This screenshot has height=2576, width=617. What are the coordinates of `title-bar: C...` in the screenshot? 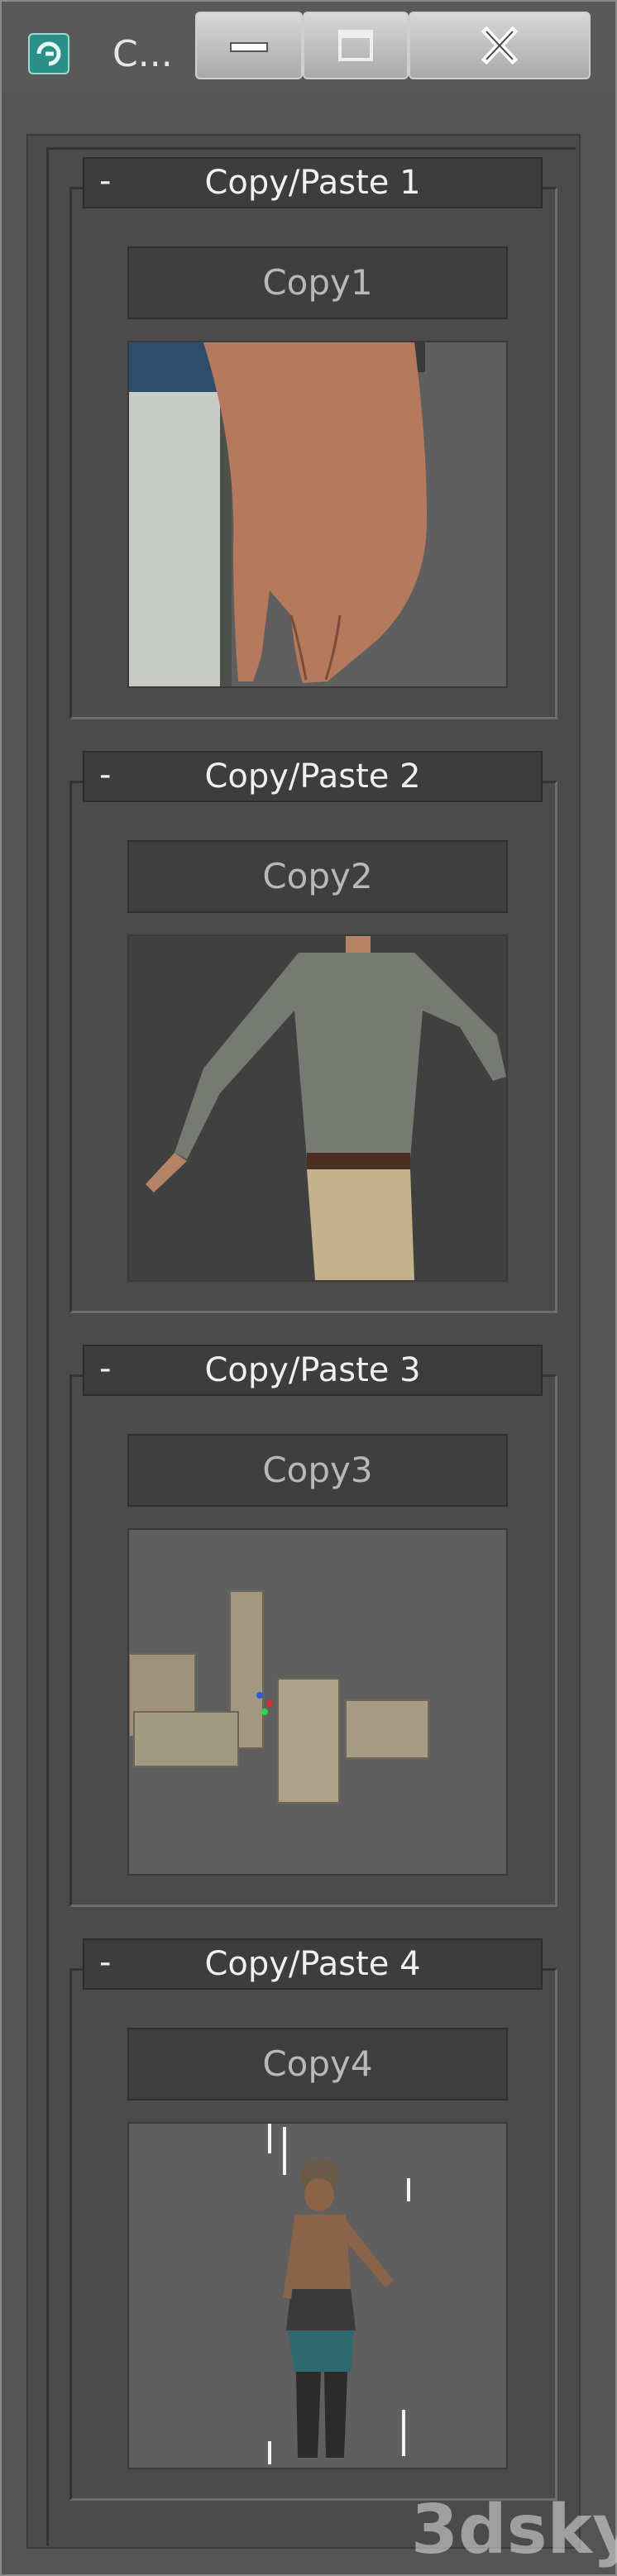 It's located at (308, 47).